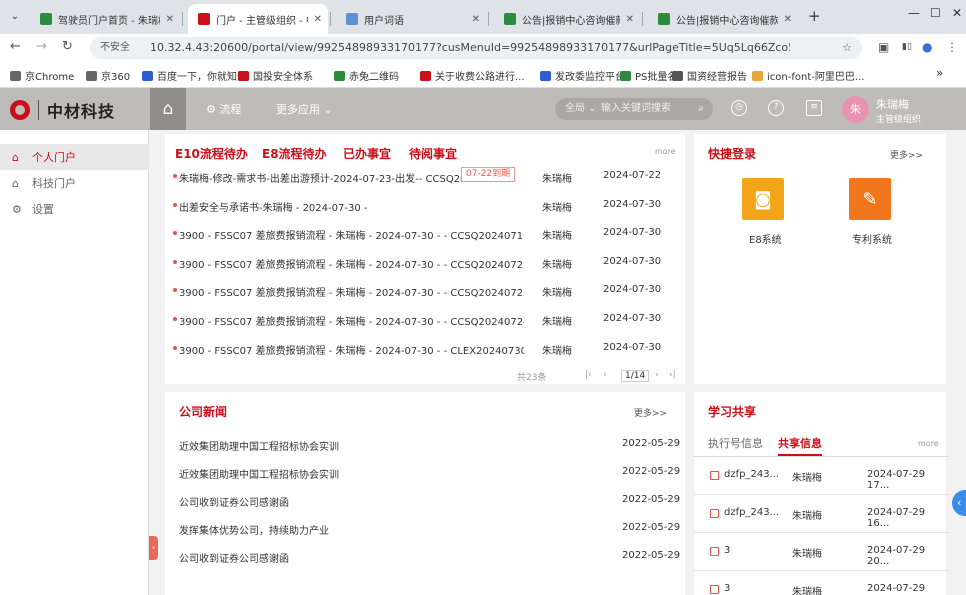 The width and height of the screenshot is (966, 595). Describe the element at coordinates (814, 108) in the screenshot. I see `message-icon: ≡` at that location.